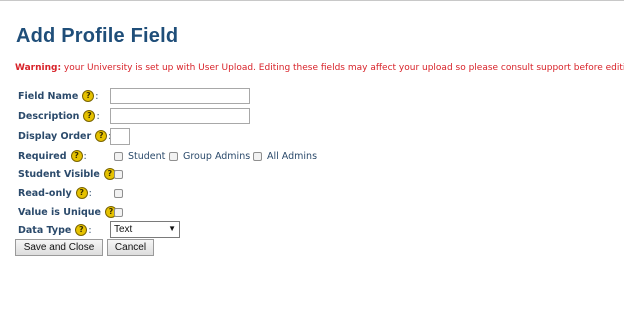 The width and height of the screenshot is (624, 315). I want to click on dropdown-arrow-icon: ▼, so click(172, 228).